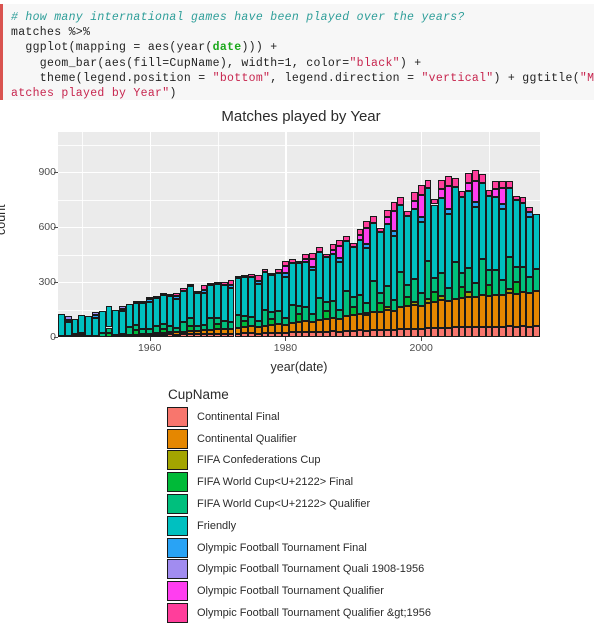 The image size is (602, 629). Describe the element at coordinates (428, 258) in the screenshot. I see `bar-2001` at that location.